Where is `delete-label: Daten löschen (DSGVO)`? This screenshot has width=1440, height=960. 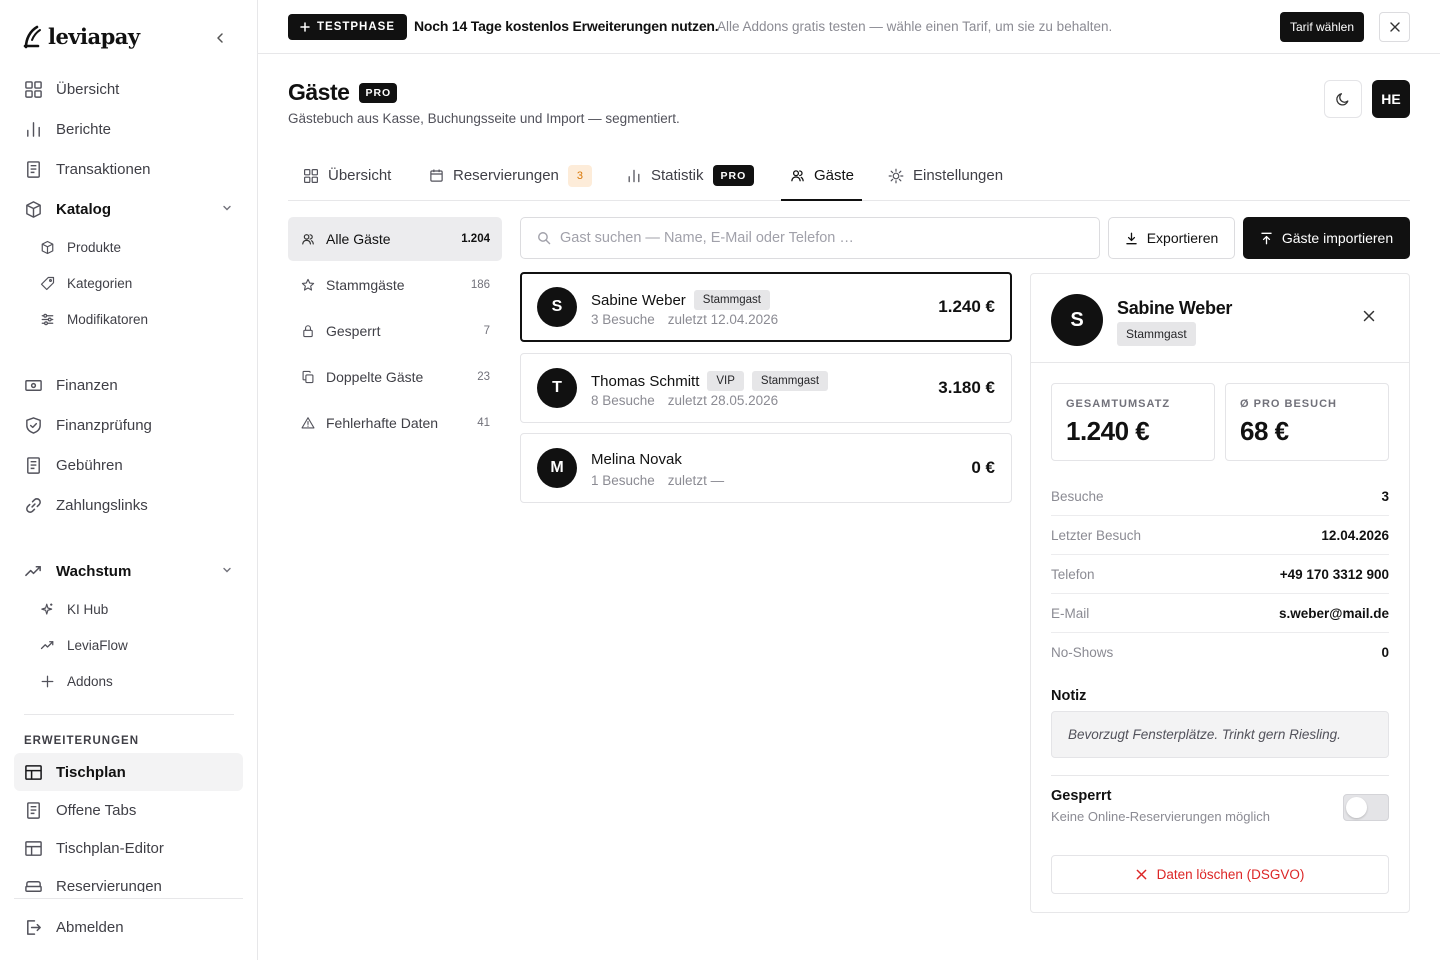
delete-label: Daten löschen (DSGVO) is located at coordinates (1230, 874).